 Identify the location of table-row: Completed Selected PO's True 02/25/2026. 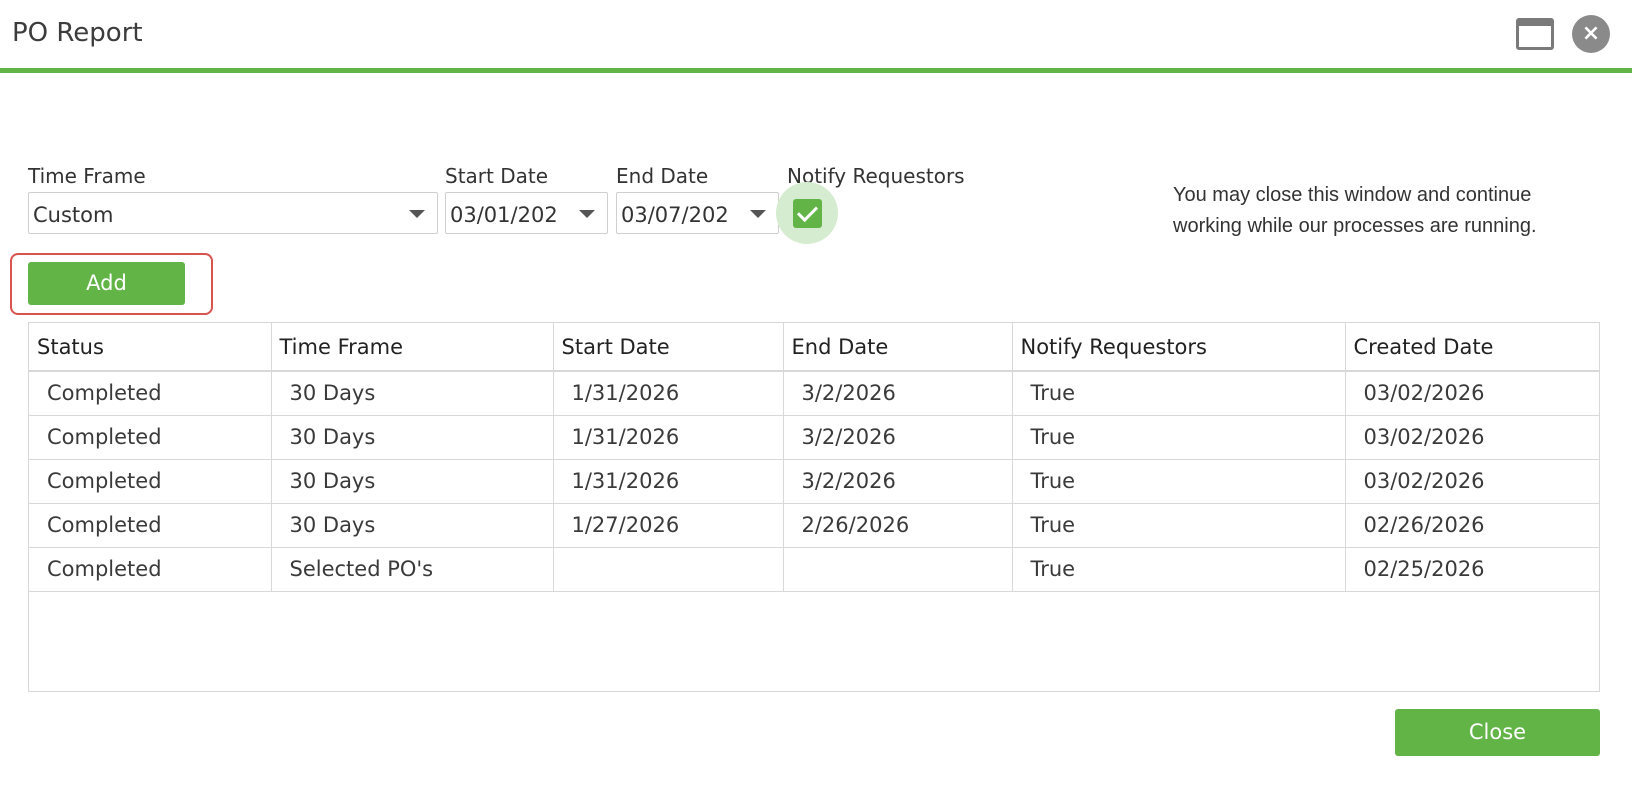
(814, 569).